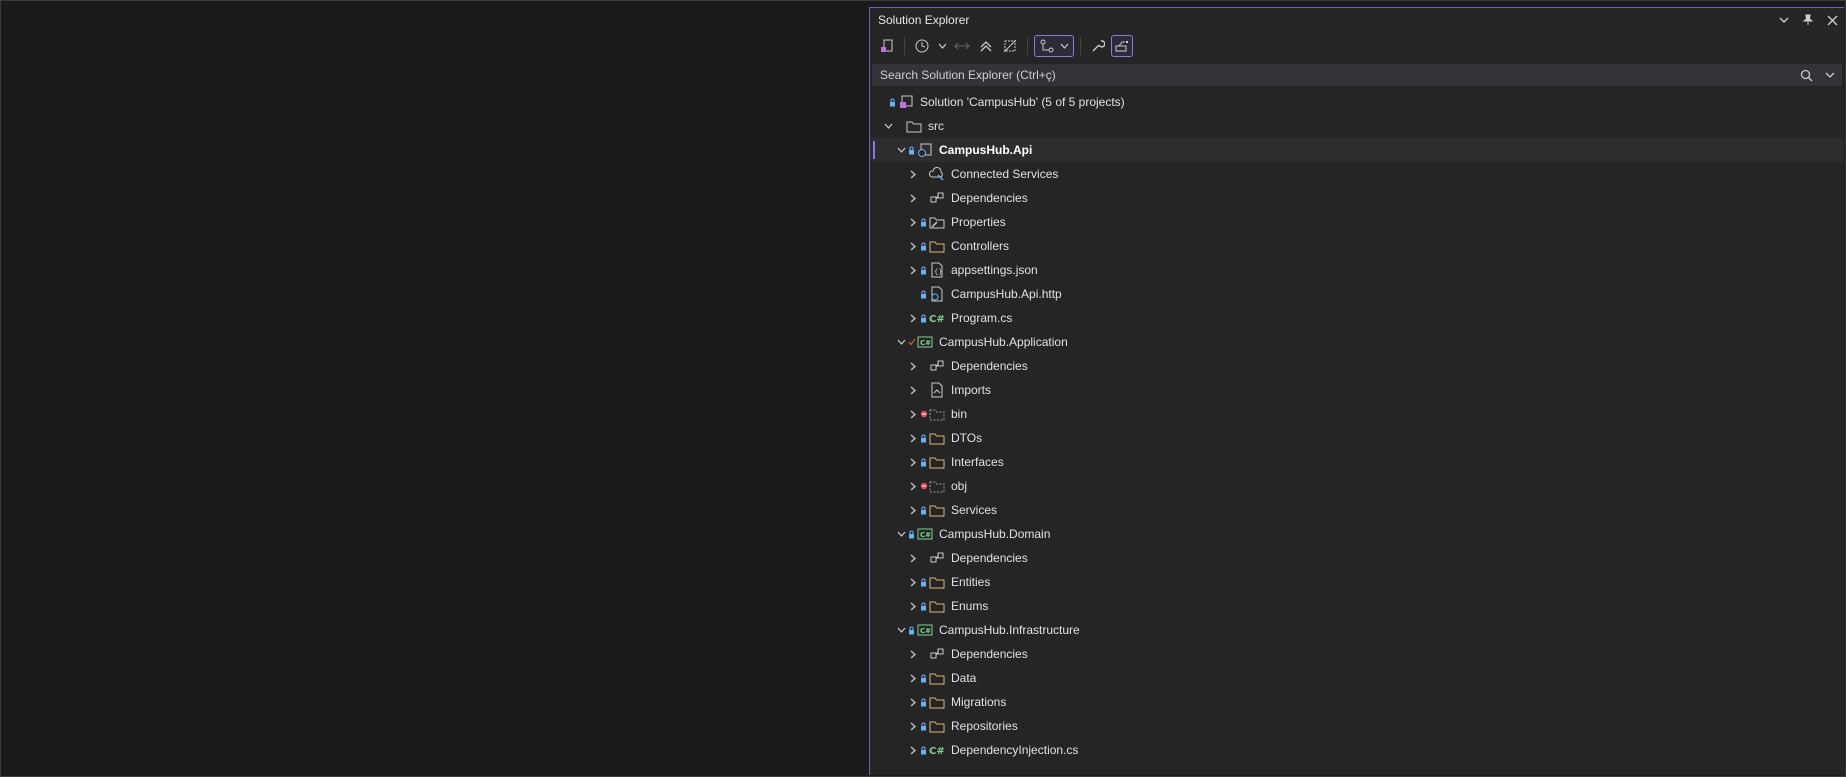  Describe the element at coordinates (1357, 414) in the screenshot. I see `tree-item-bin-folder: bin` at that location.